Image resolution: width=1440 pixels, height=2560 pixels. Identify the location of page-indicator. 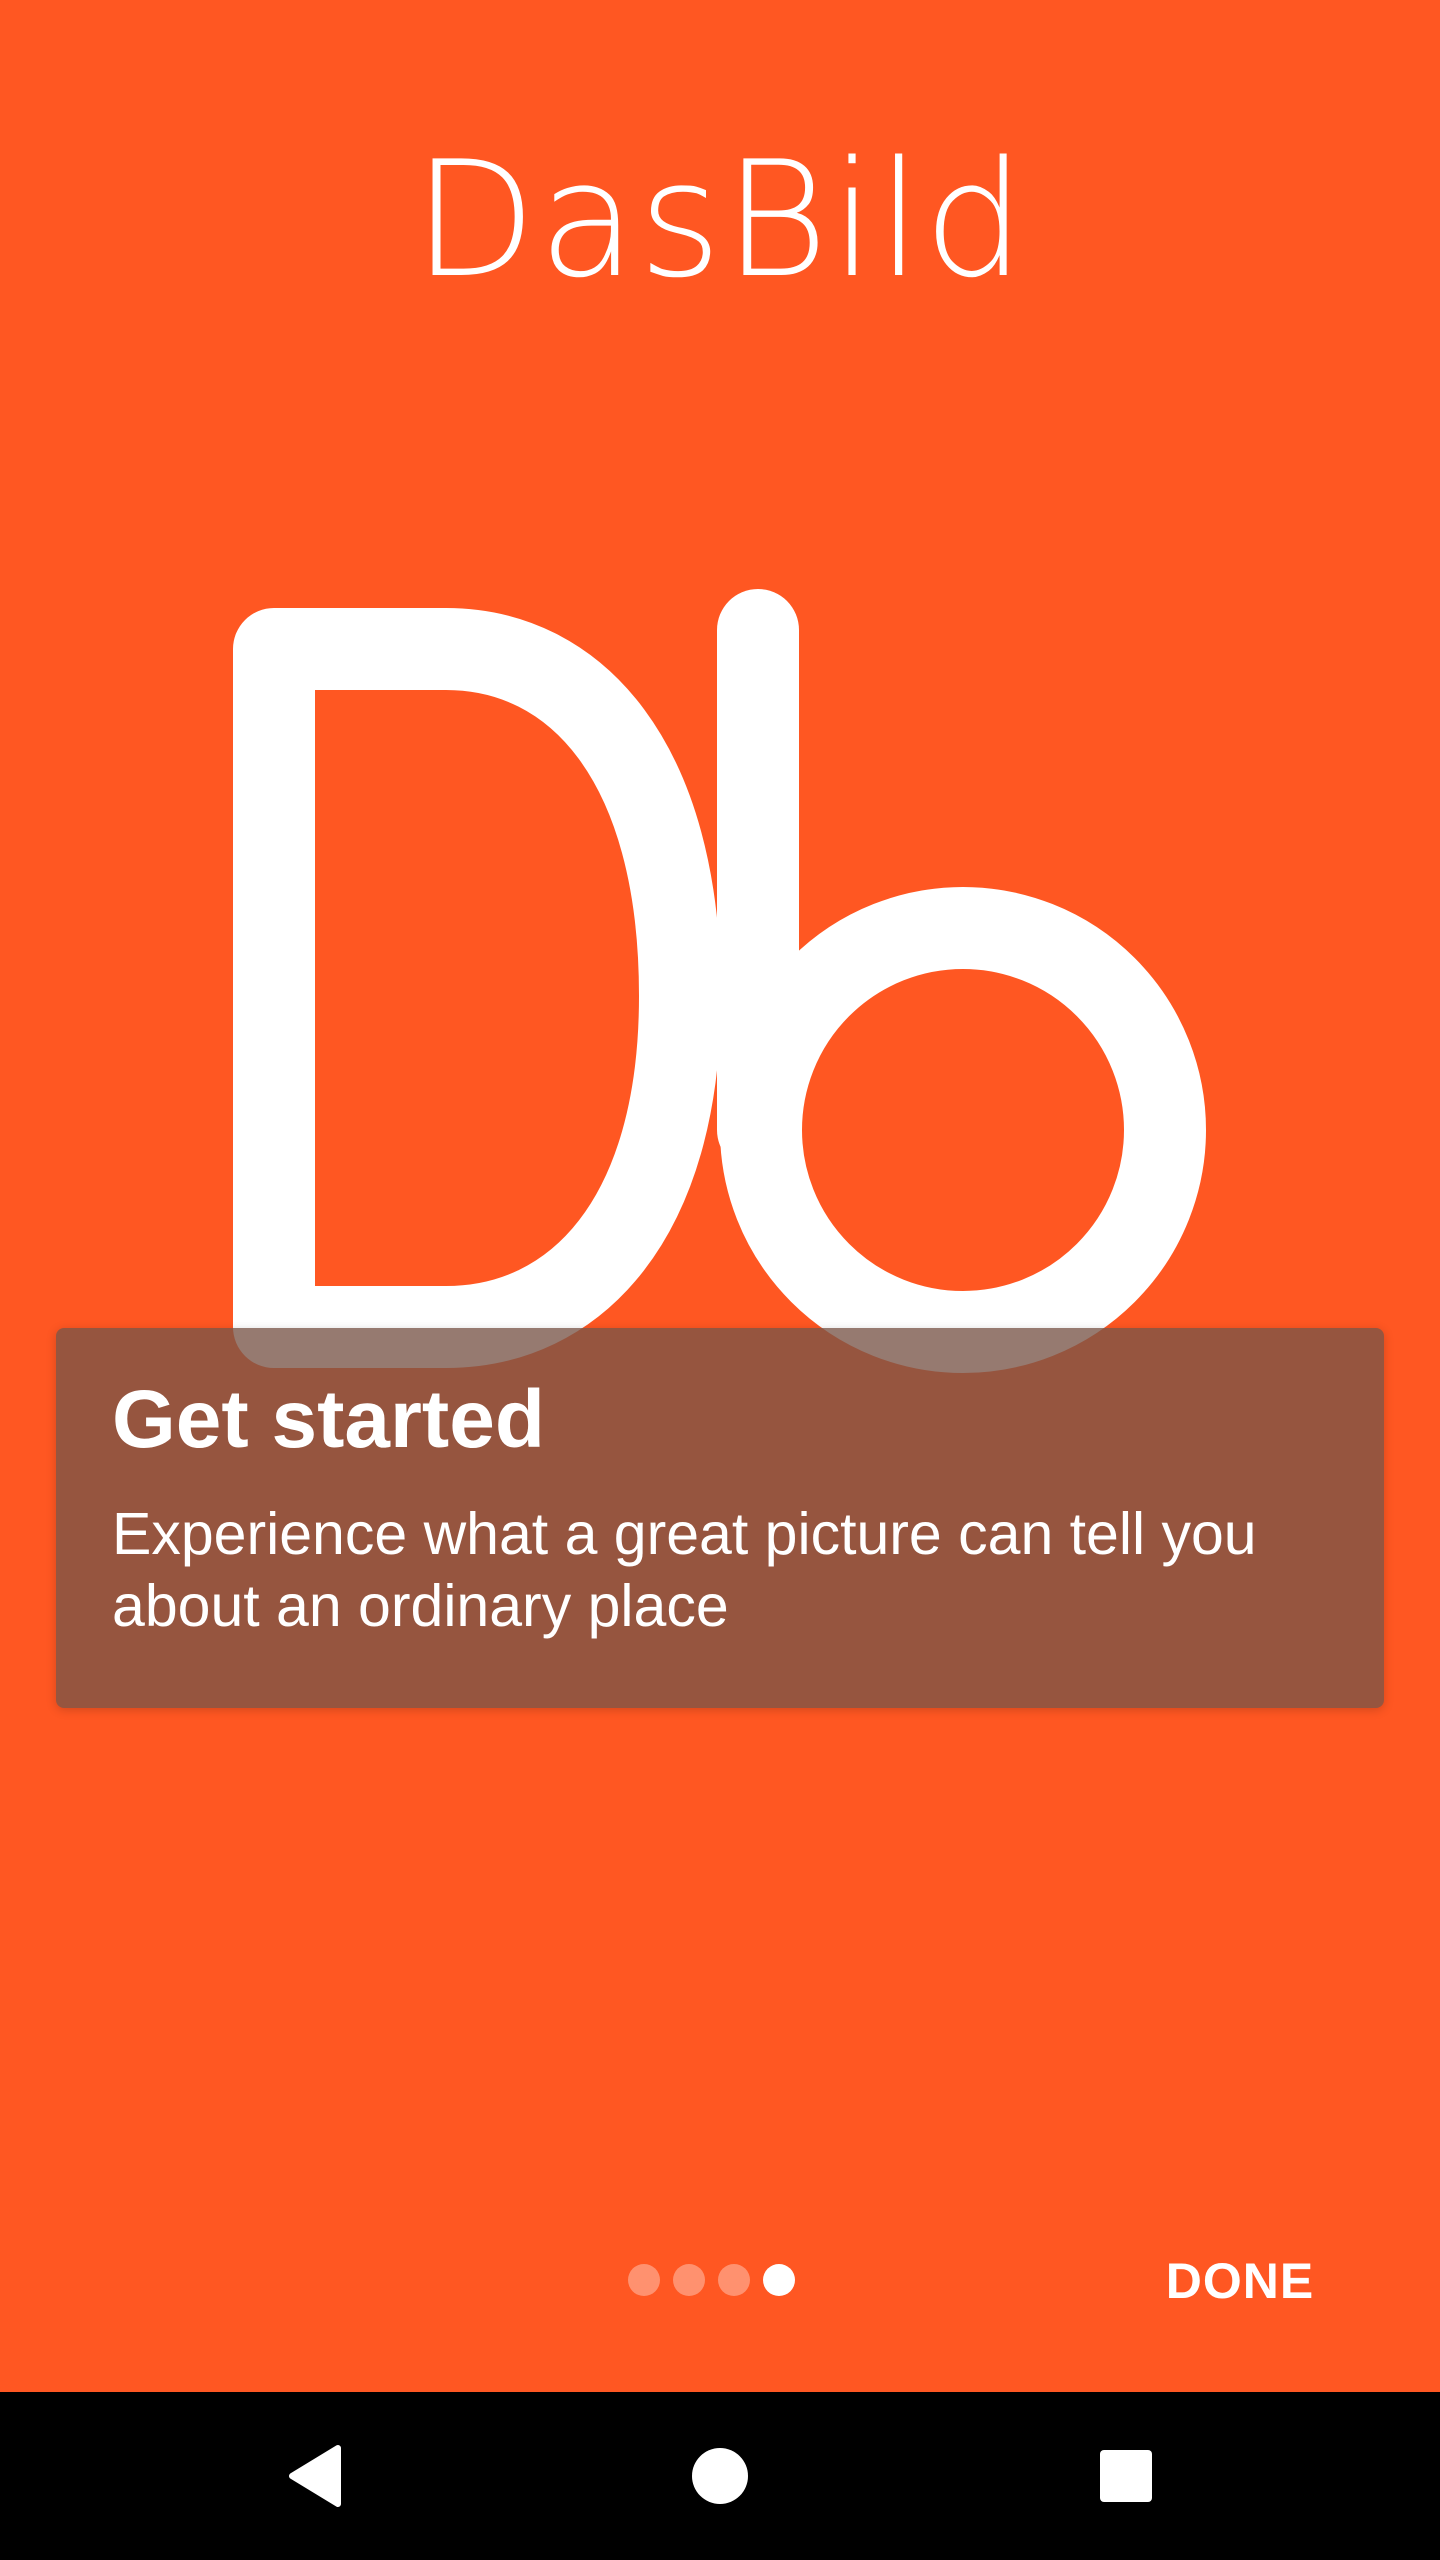
(711, 2280).